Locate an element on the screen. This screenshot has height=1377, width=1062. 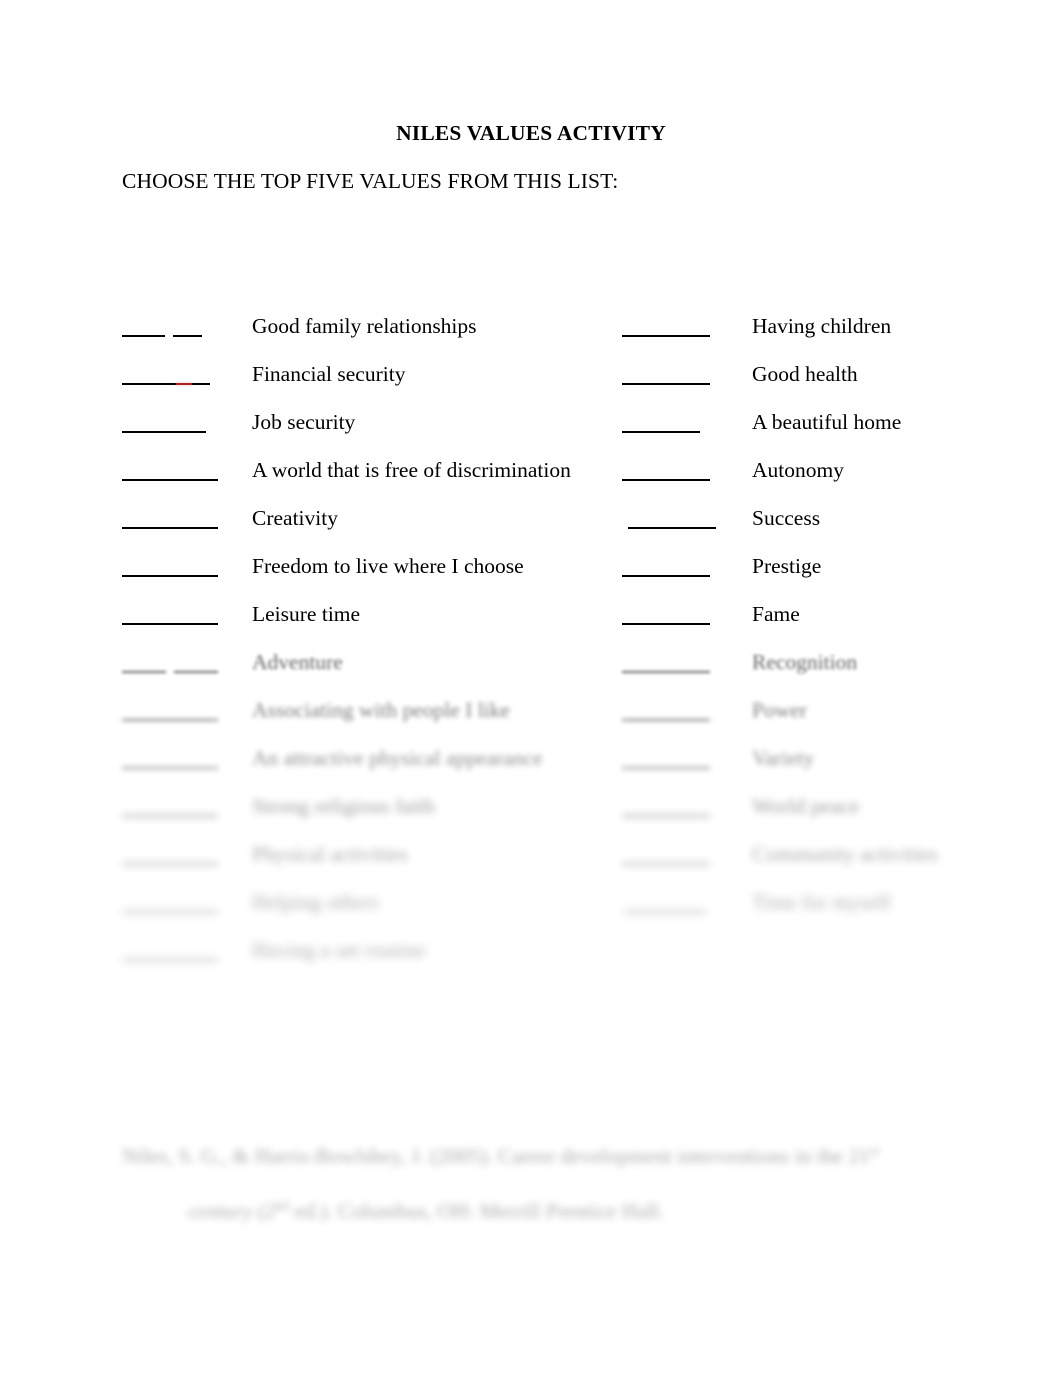
value-row: Creativity is located at coordinates (362, 529).